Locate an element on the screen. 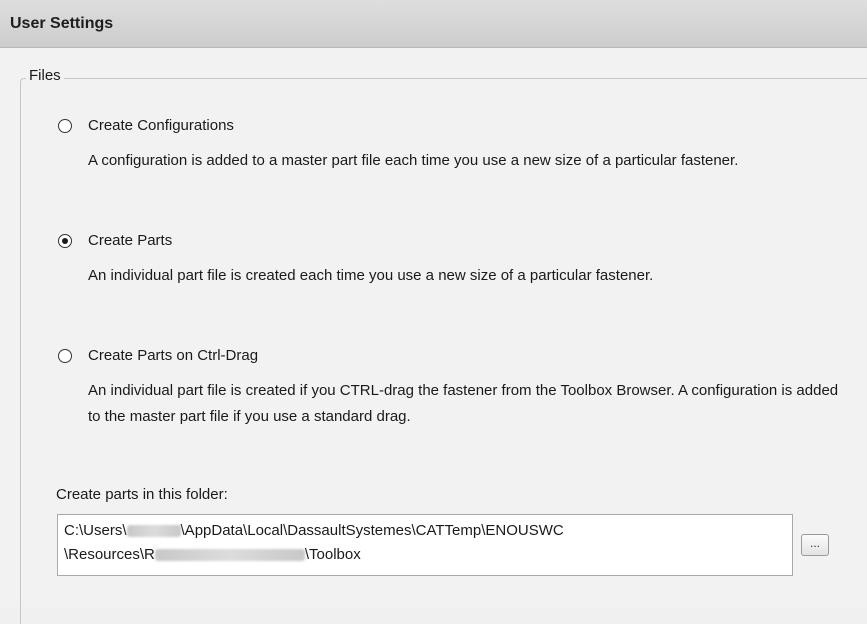 This screenshot has width=867, height=624. files-group-legend: Files is located at coordinates (45, 75).